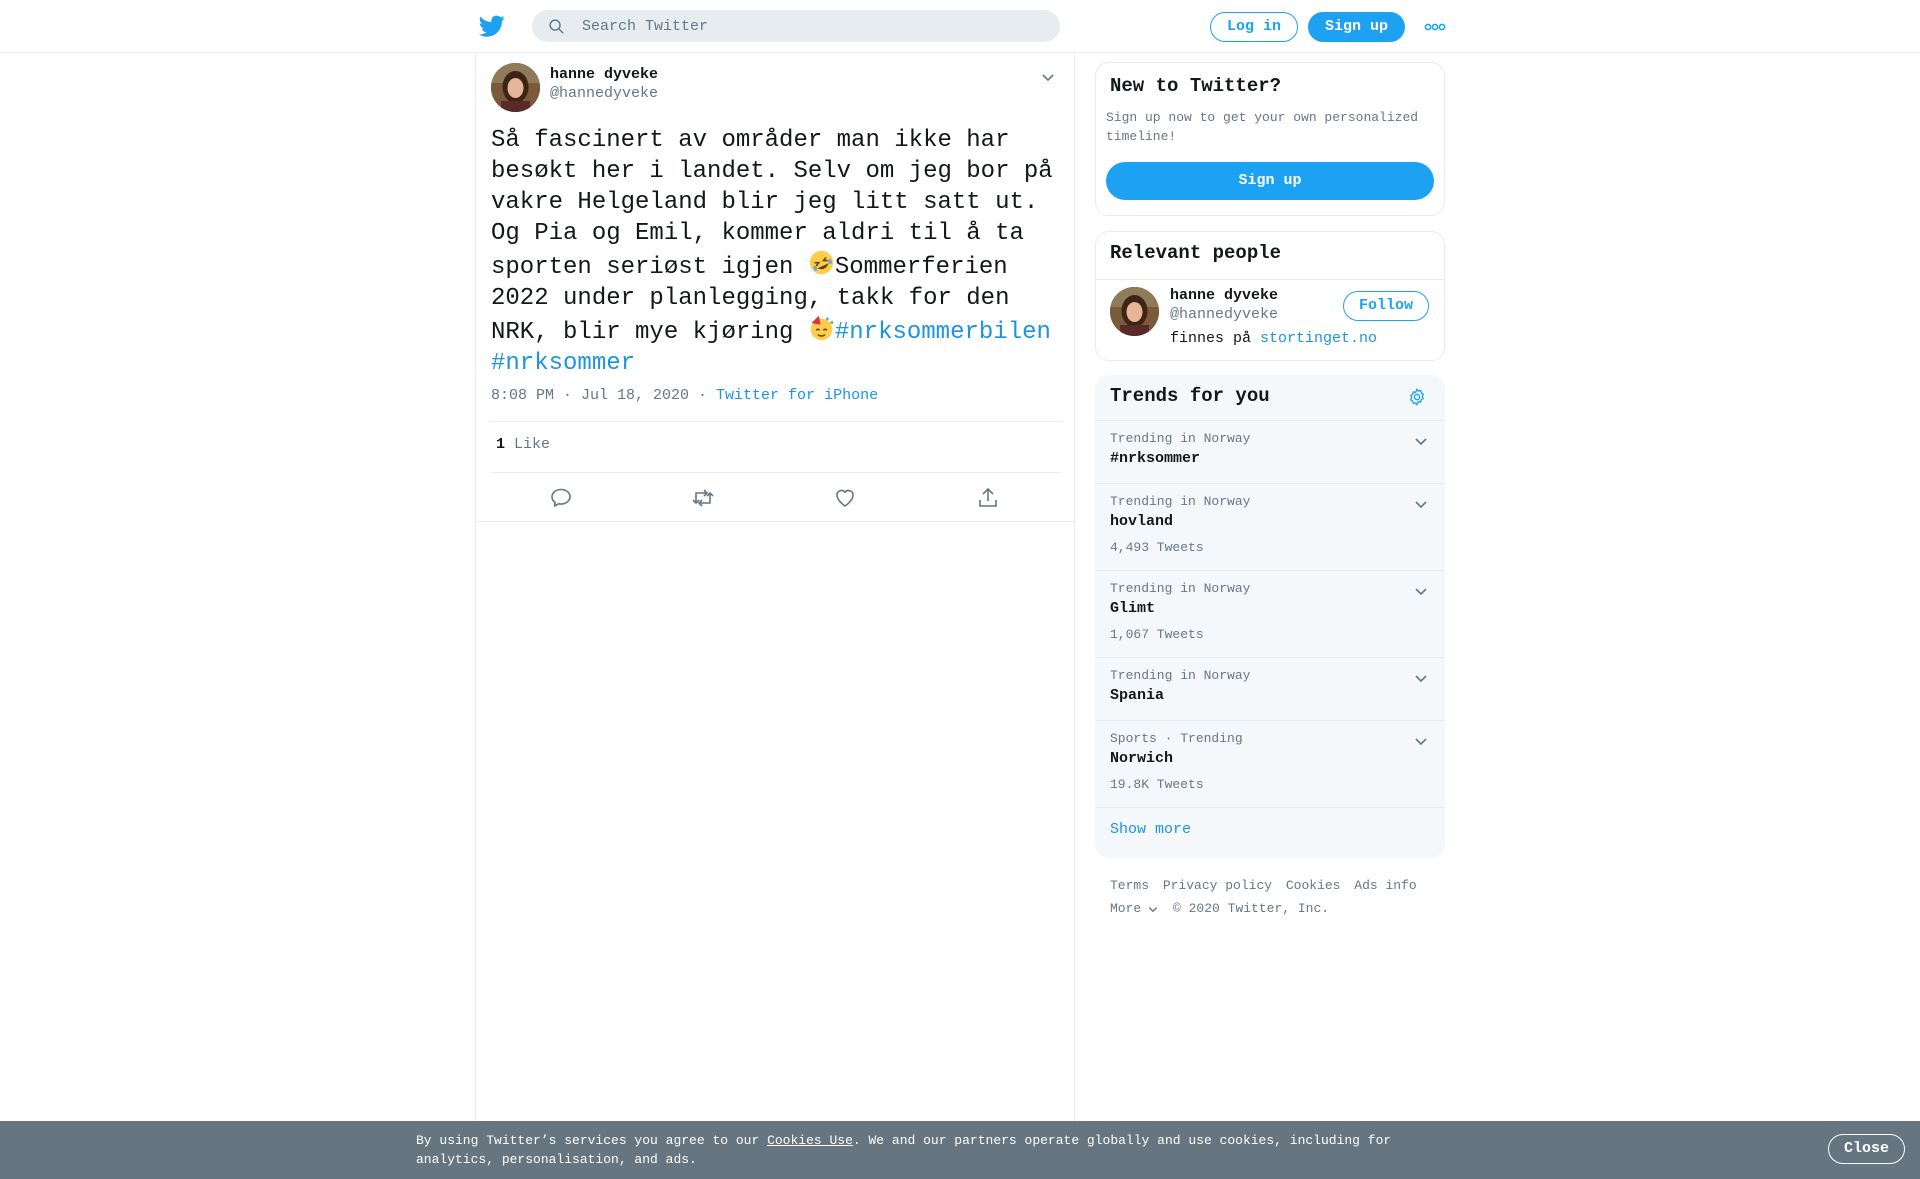  Describe the element at coordinates (1157, 784) in the screenshot. I see `trend-tweet-count: 19.8K Tweets` at that location.